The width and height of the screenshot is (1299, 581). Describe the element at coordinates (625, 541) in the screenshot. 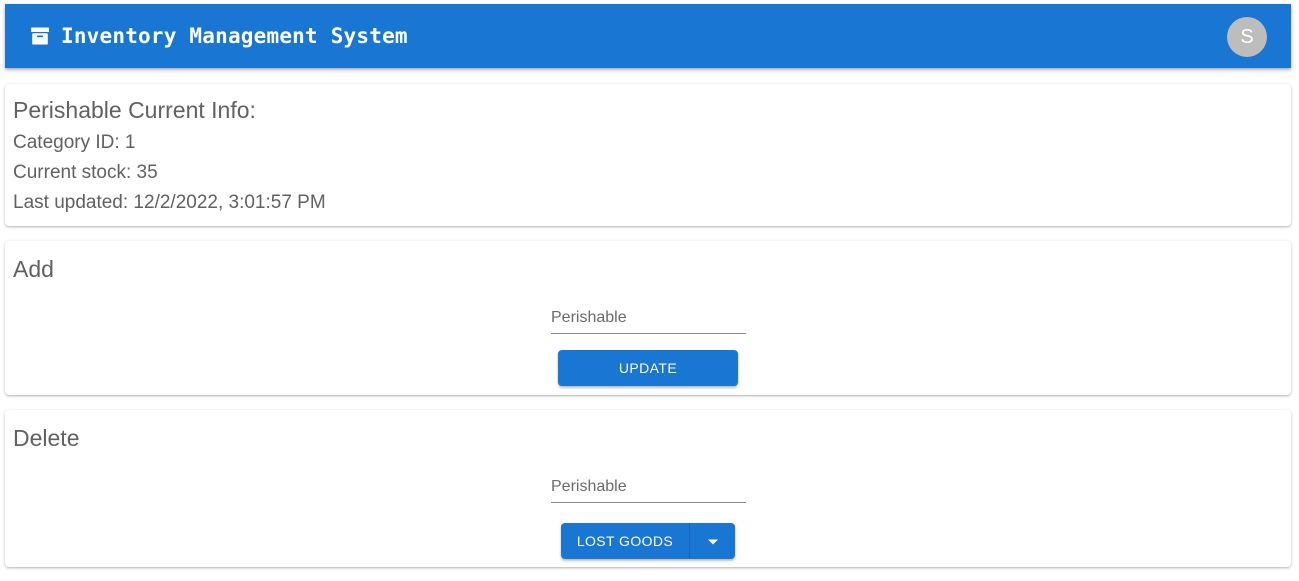

I see `lost-goods-button: LOST GOODS` at that location.